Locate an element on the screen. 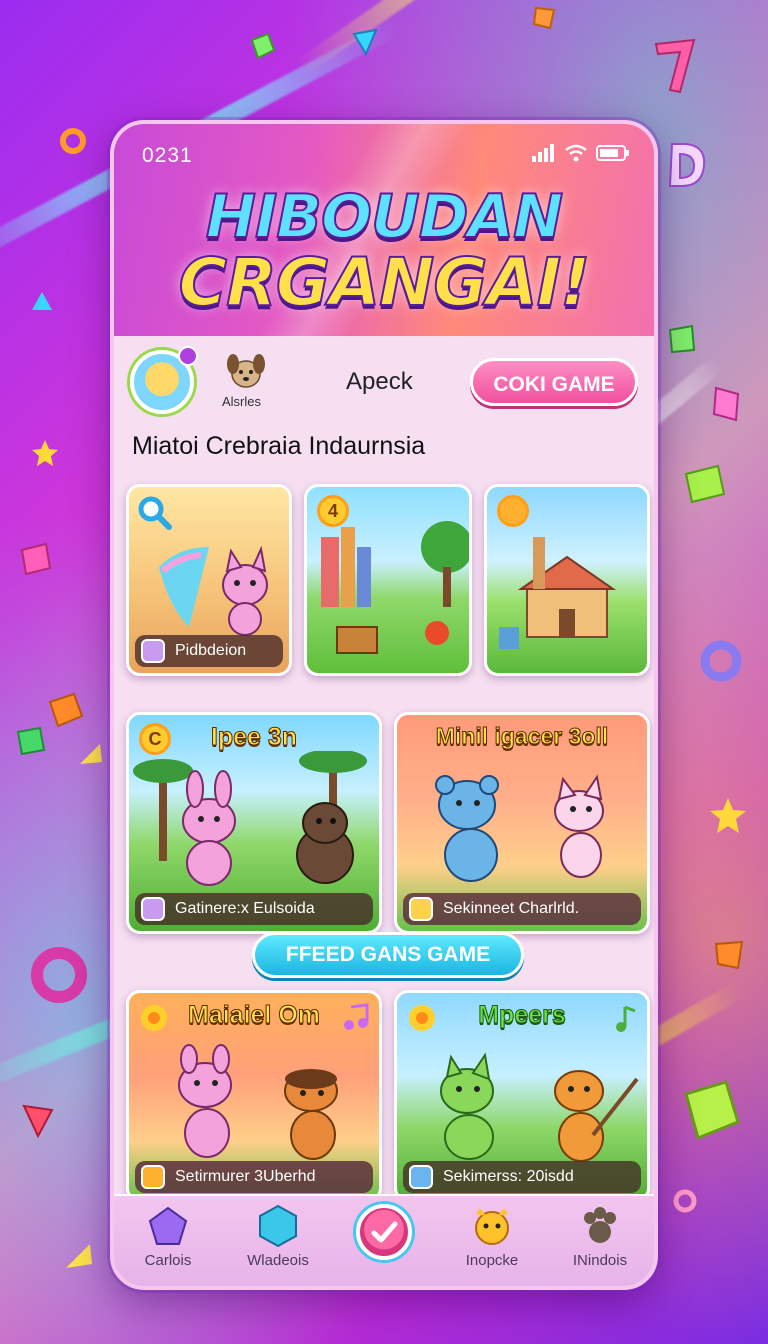 The height and width of the screenshot is (1344, 768). star-face-icon is located at coordinates (492, 1226).